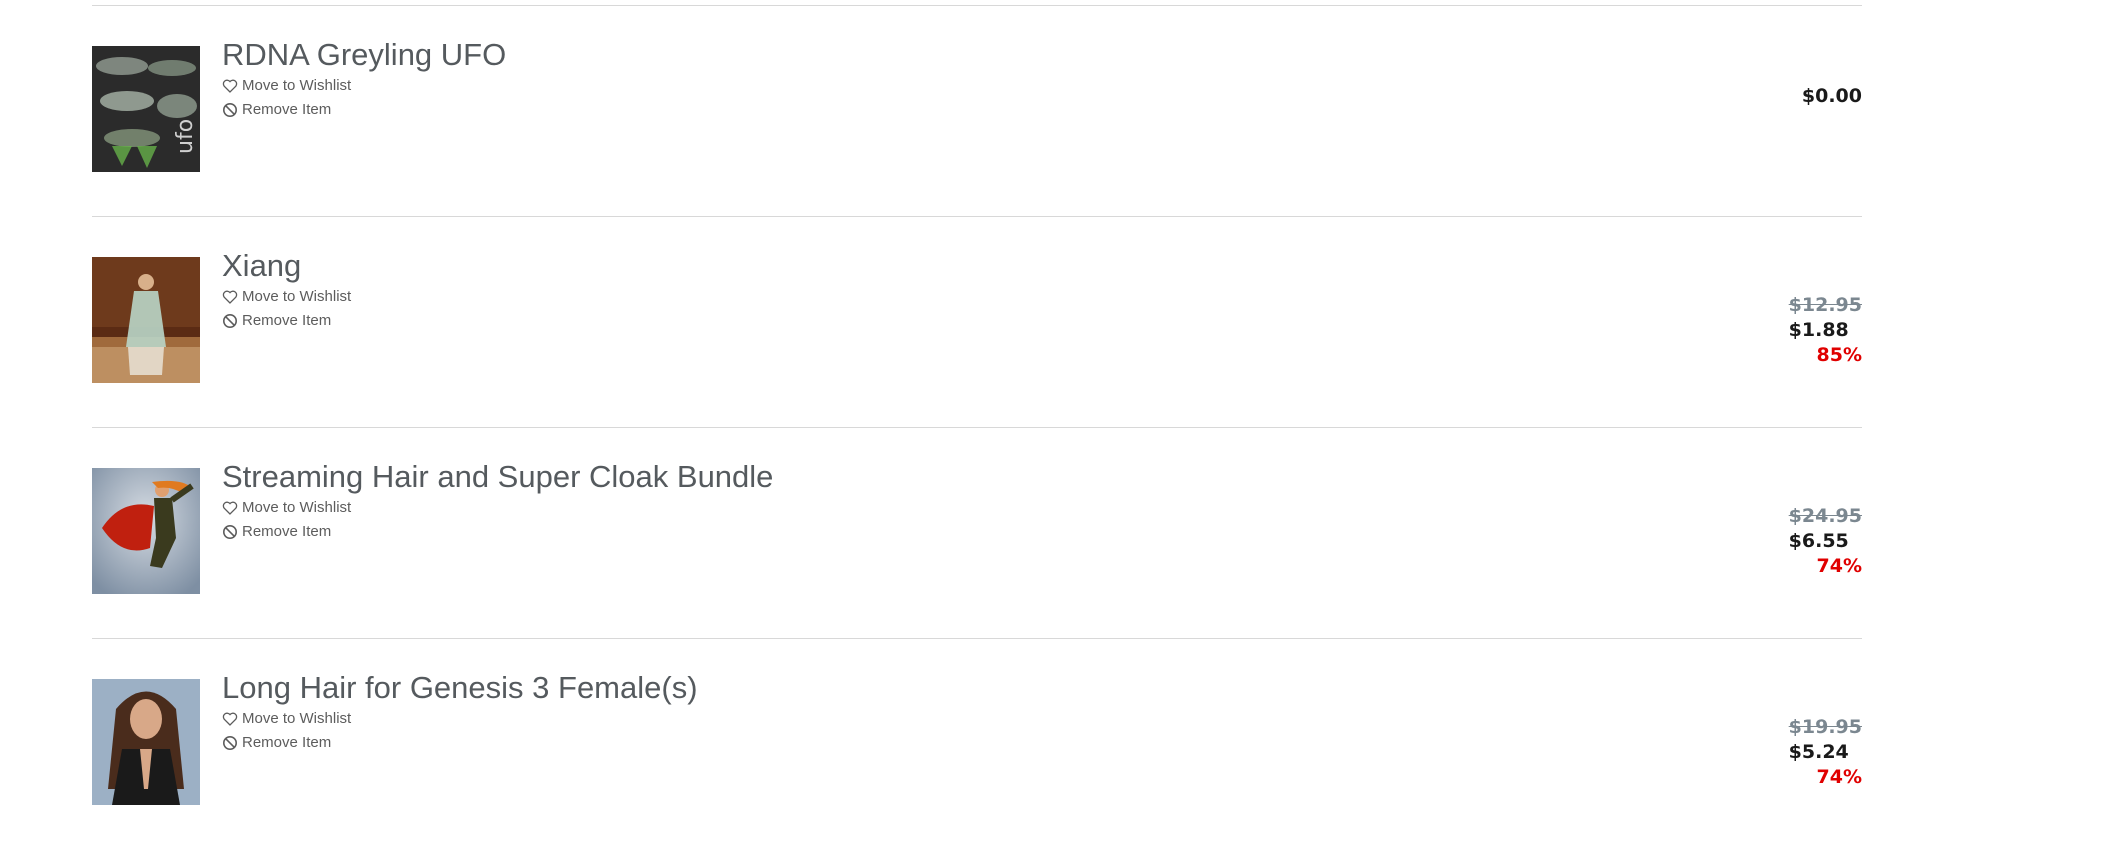 This screenshot has width=2123, height=849. Describe the element at coordinates (1818, 541) in the screenshot. I see `sale-price: $6.55` at that location.